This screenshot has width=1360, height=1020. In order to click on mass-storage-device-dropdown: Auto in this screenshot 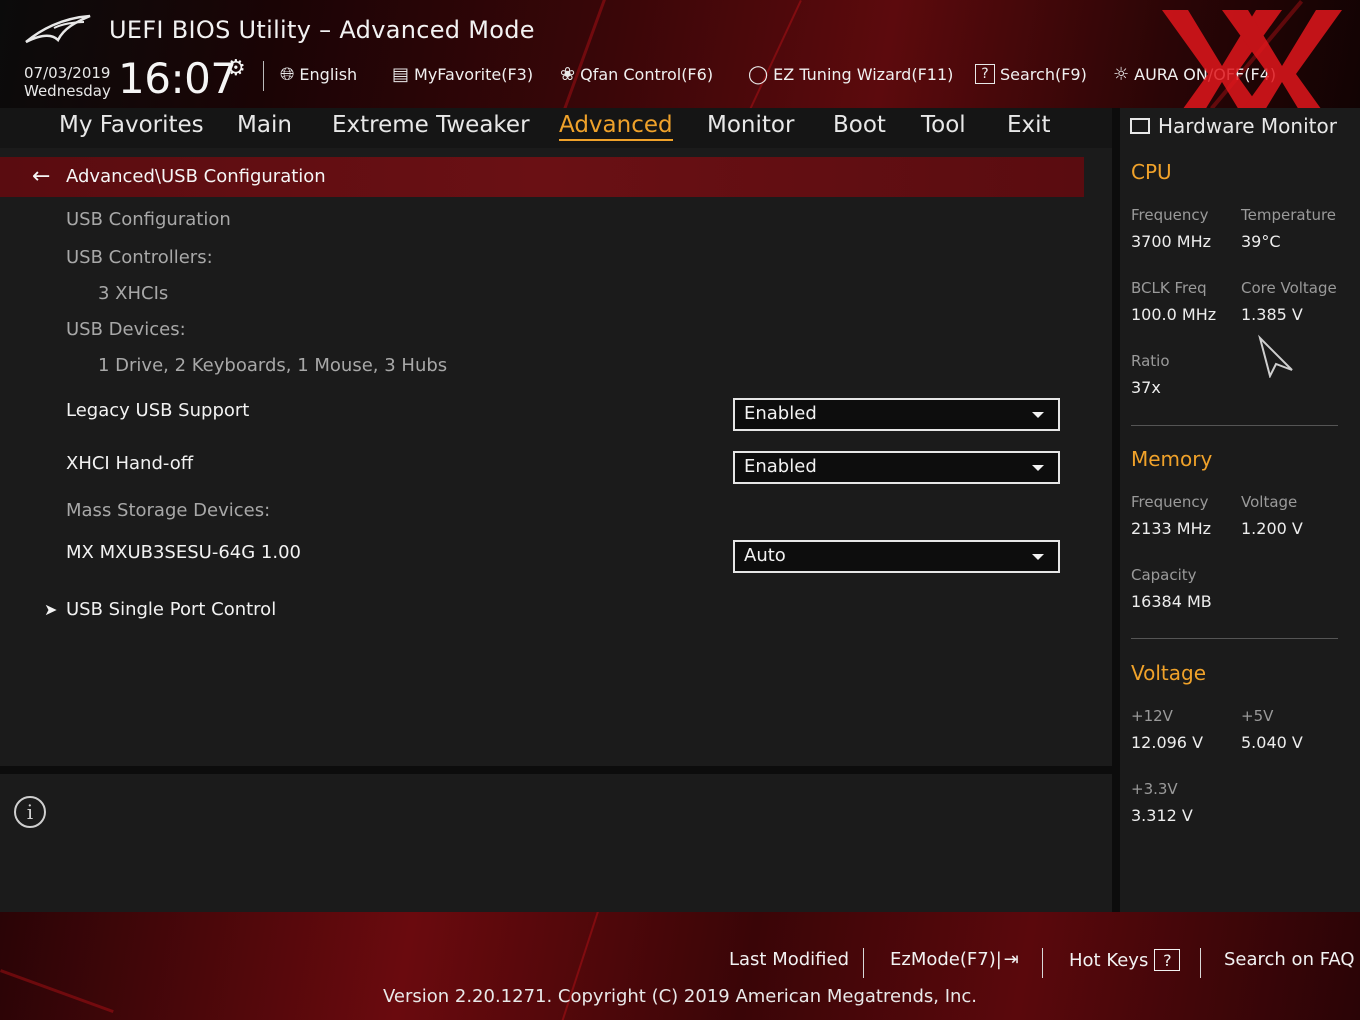, I will do `click(896, 556)`.